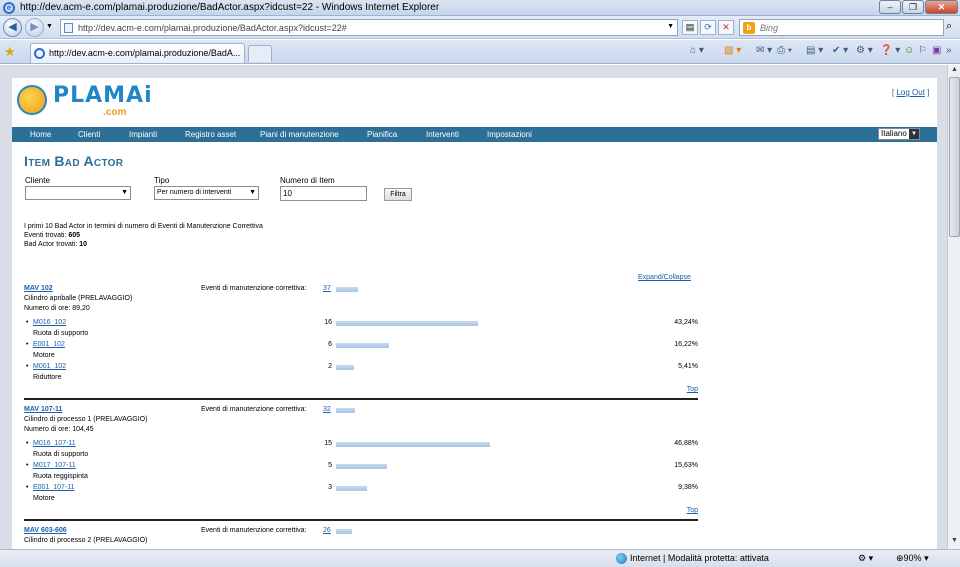 The width and height of the screenshot is (960, 567). I want to click on feeds-icon: ▧ ▾, so click(732, 51).